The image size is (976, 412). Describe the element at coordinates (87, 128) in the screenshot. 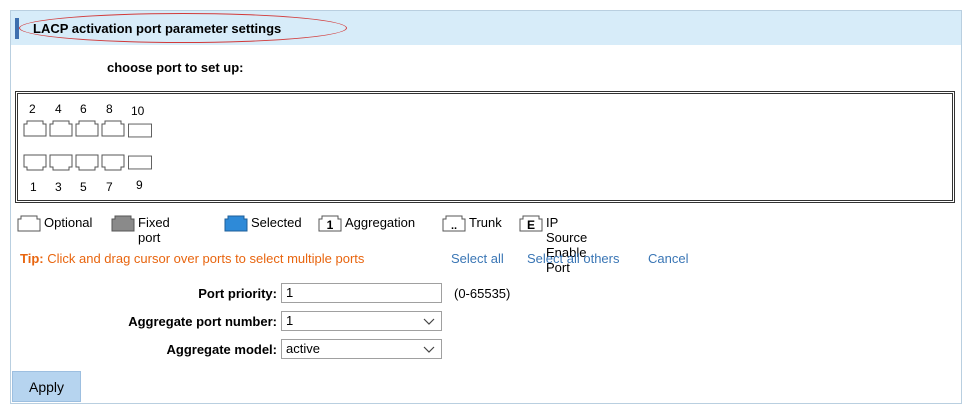

I see `port-6-copper` at that location.